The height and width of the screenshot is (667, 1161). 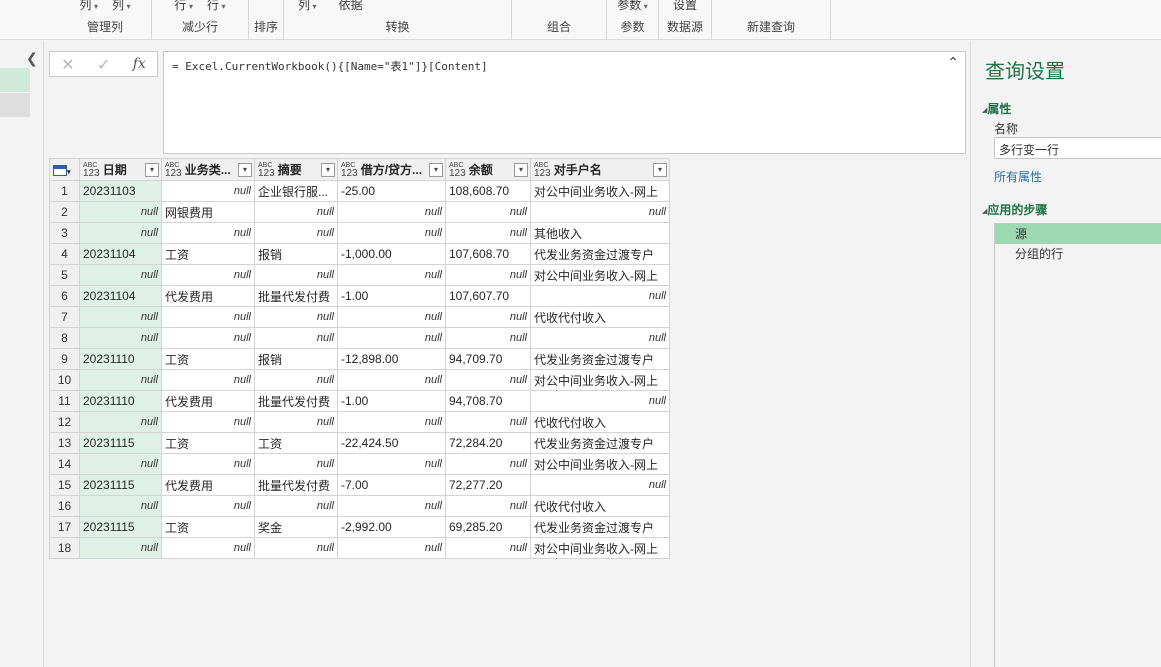 I want to click on table-cell: 94,708.70, so click(x=488, y=401).